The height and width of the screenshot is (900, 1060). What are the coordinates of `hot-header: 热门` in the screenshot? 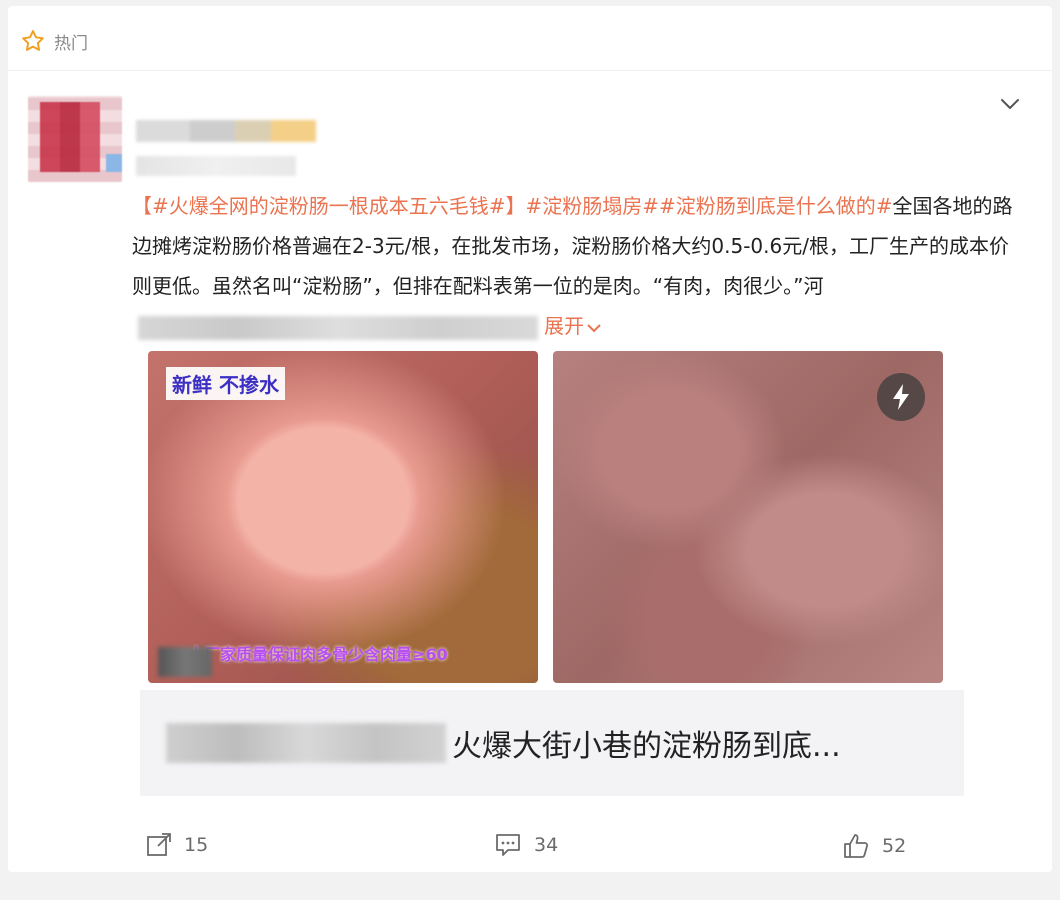 It's located at (54, 41).